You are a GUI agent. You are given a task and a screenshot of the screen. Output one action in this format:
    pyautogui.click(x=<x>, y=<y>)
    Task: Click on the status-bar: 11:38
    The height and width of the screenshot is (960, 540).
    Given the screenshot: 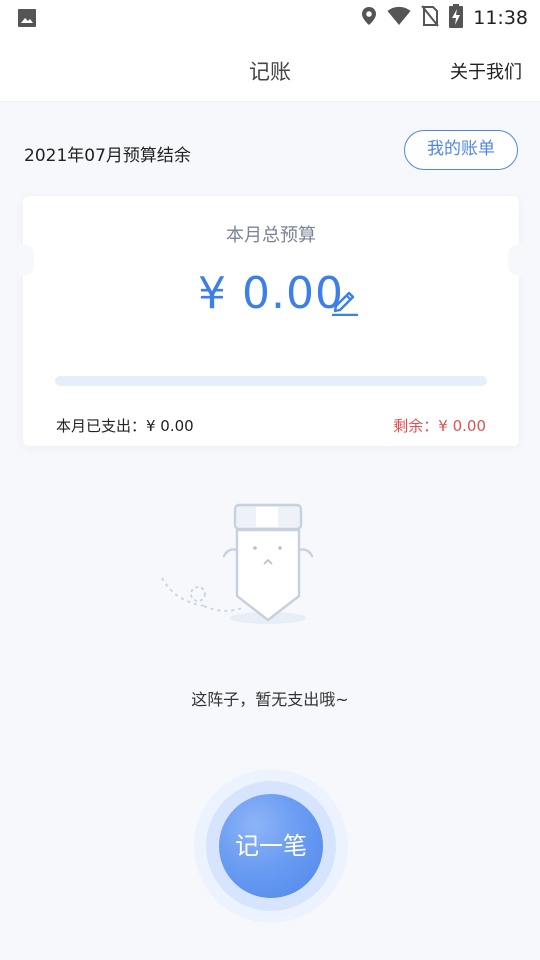 What is the action you would take?
    pyautogui.click(x=270, y=18)
    